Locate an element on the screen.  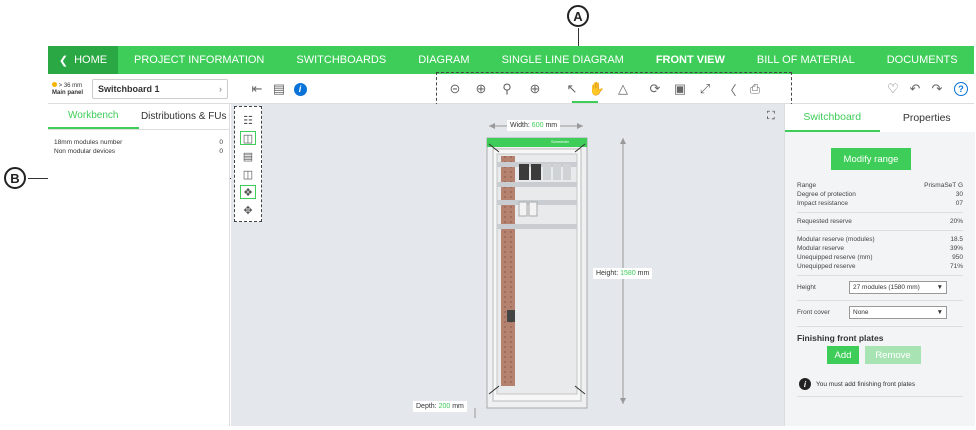
panel-identifier: > 36 mm Main panel Switchboard 1 › is located at coordinates (142, 89).